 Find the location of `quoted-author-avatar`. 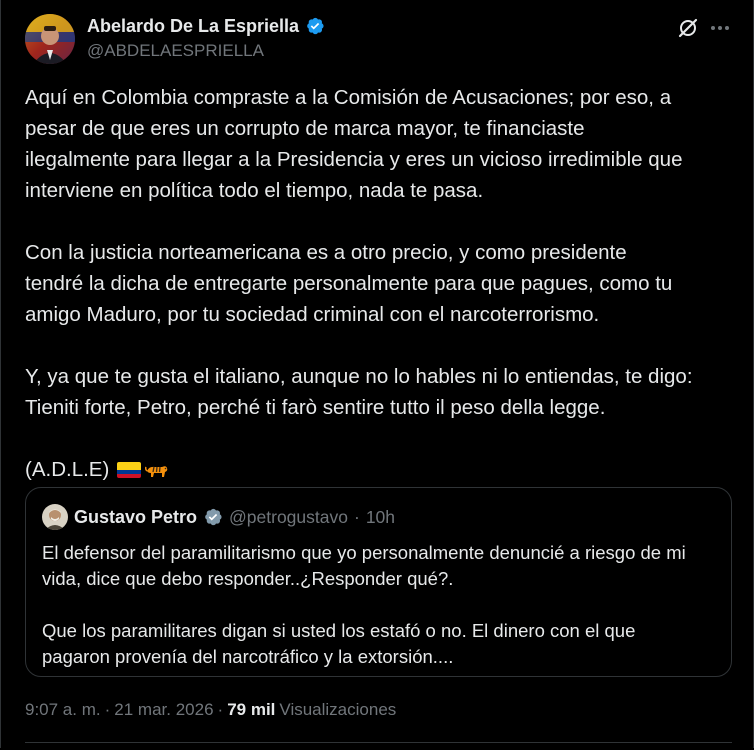

quoted-author-avatar is located at coordinates (55, 517).